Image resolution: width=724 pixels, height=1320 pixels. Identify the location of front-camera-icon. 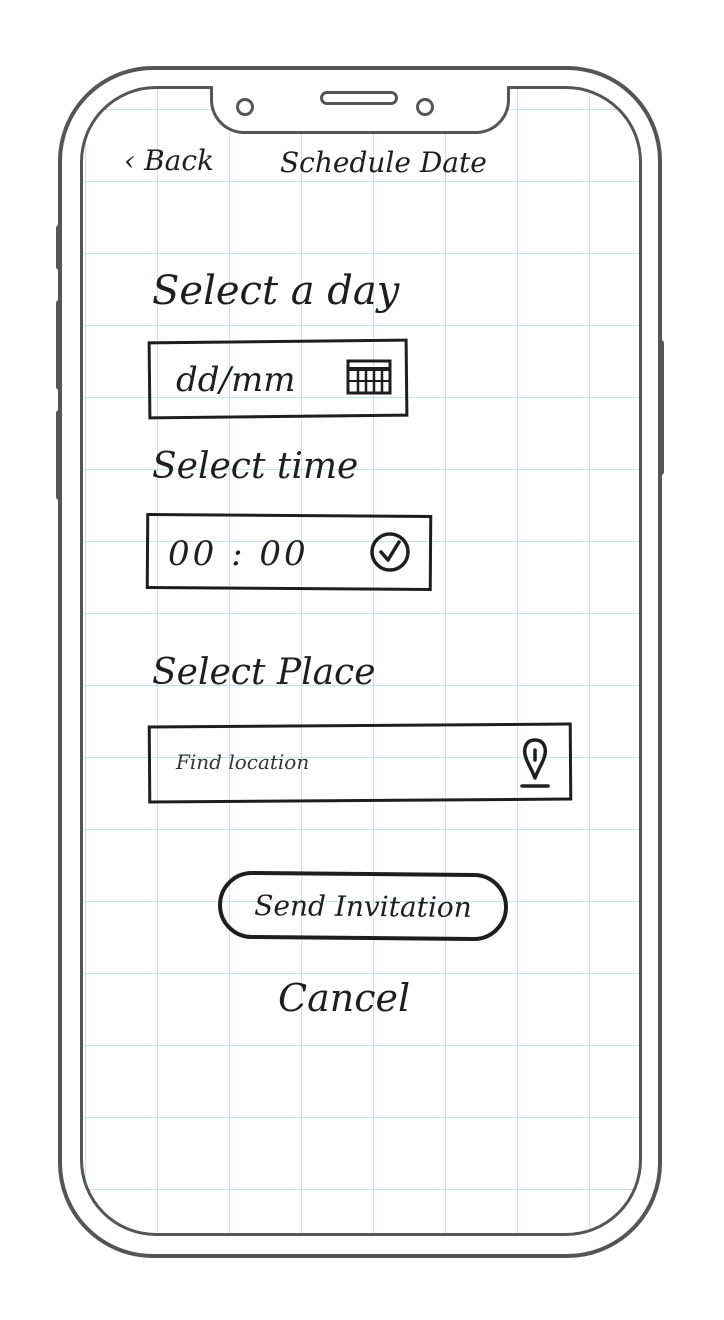
(245, 107).